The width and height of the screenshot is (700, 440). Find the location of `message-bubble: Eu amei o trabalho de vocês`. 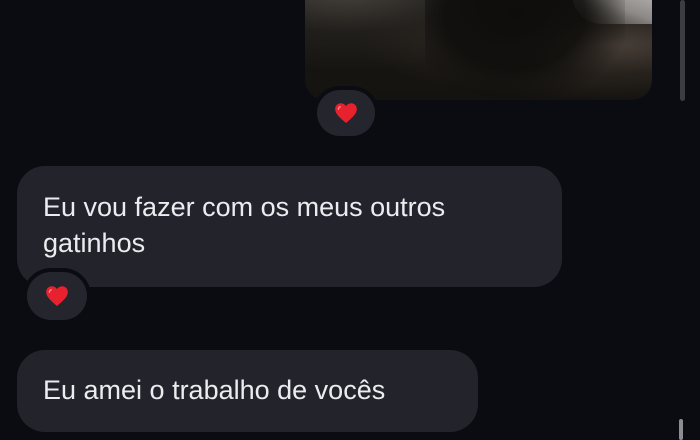

message-bubble: Eu amei o trabalho de vocês is located at coordinates (247, 391).